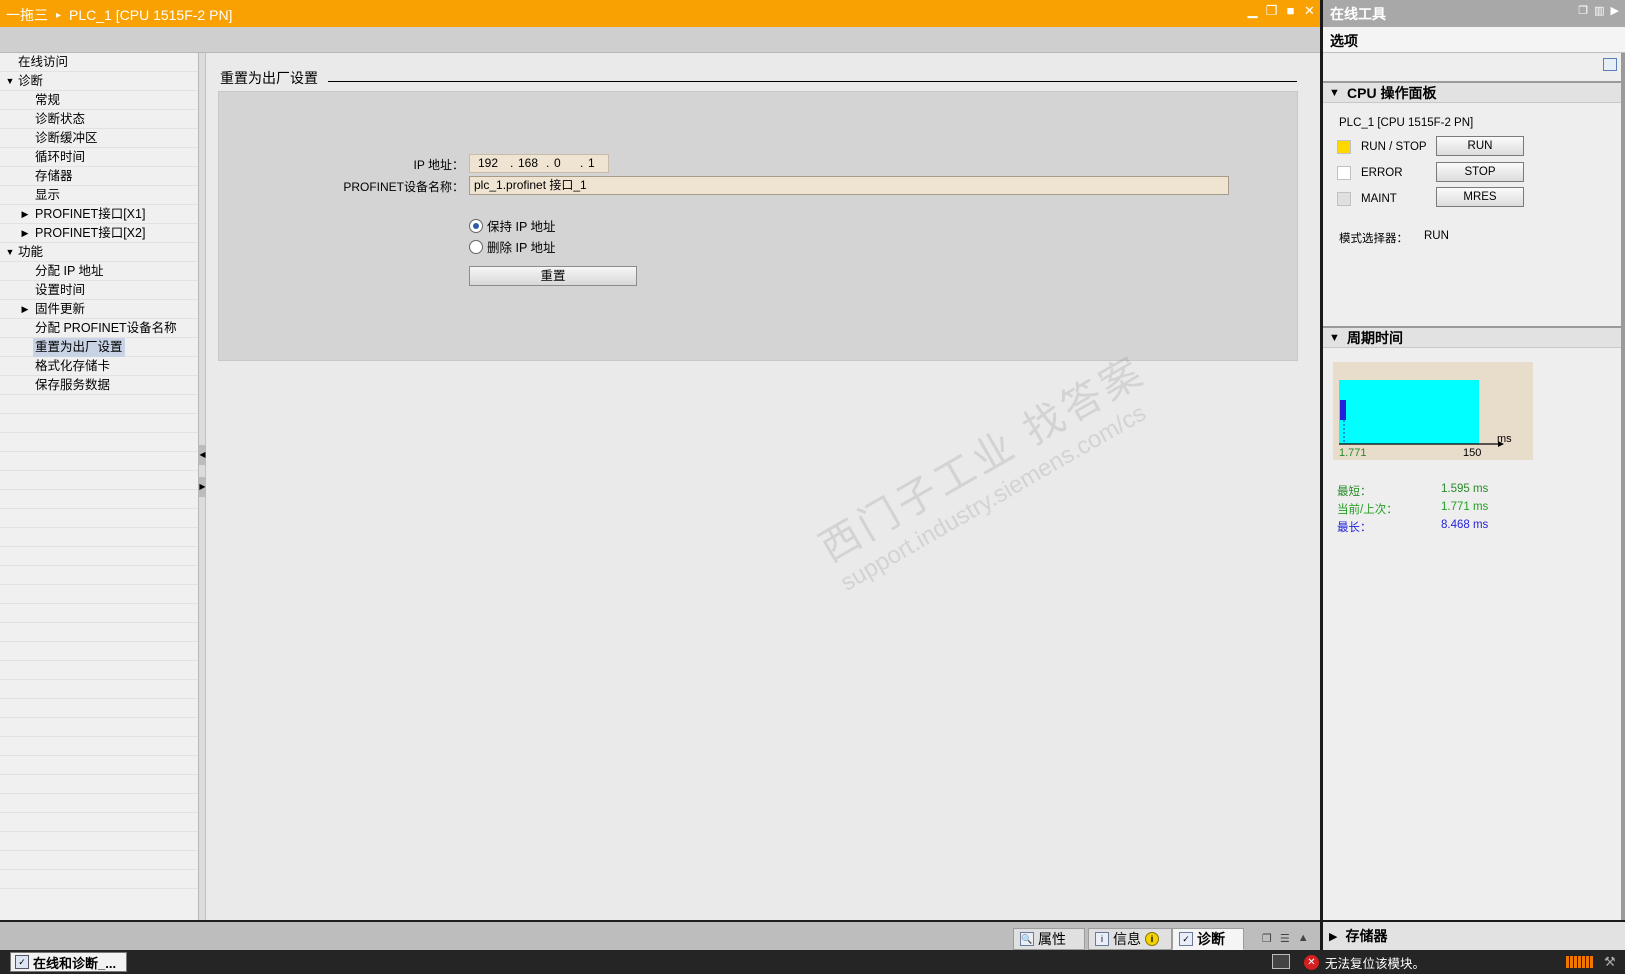 The height and width of the screenshot is (974, 1625). I want to click on tree-item: 分配 PROFINET设备名称, so click(99, 328).